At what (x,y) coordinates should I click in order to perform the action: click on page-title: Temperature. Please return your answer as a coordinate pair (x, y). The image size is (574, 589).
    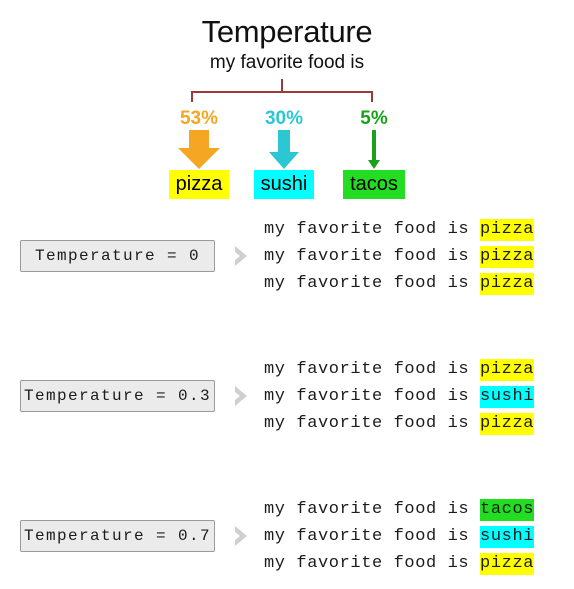
    Looking at the image, I should click on (287, 31).